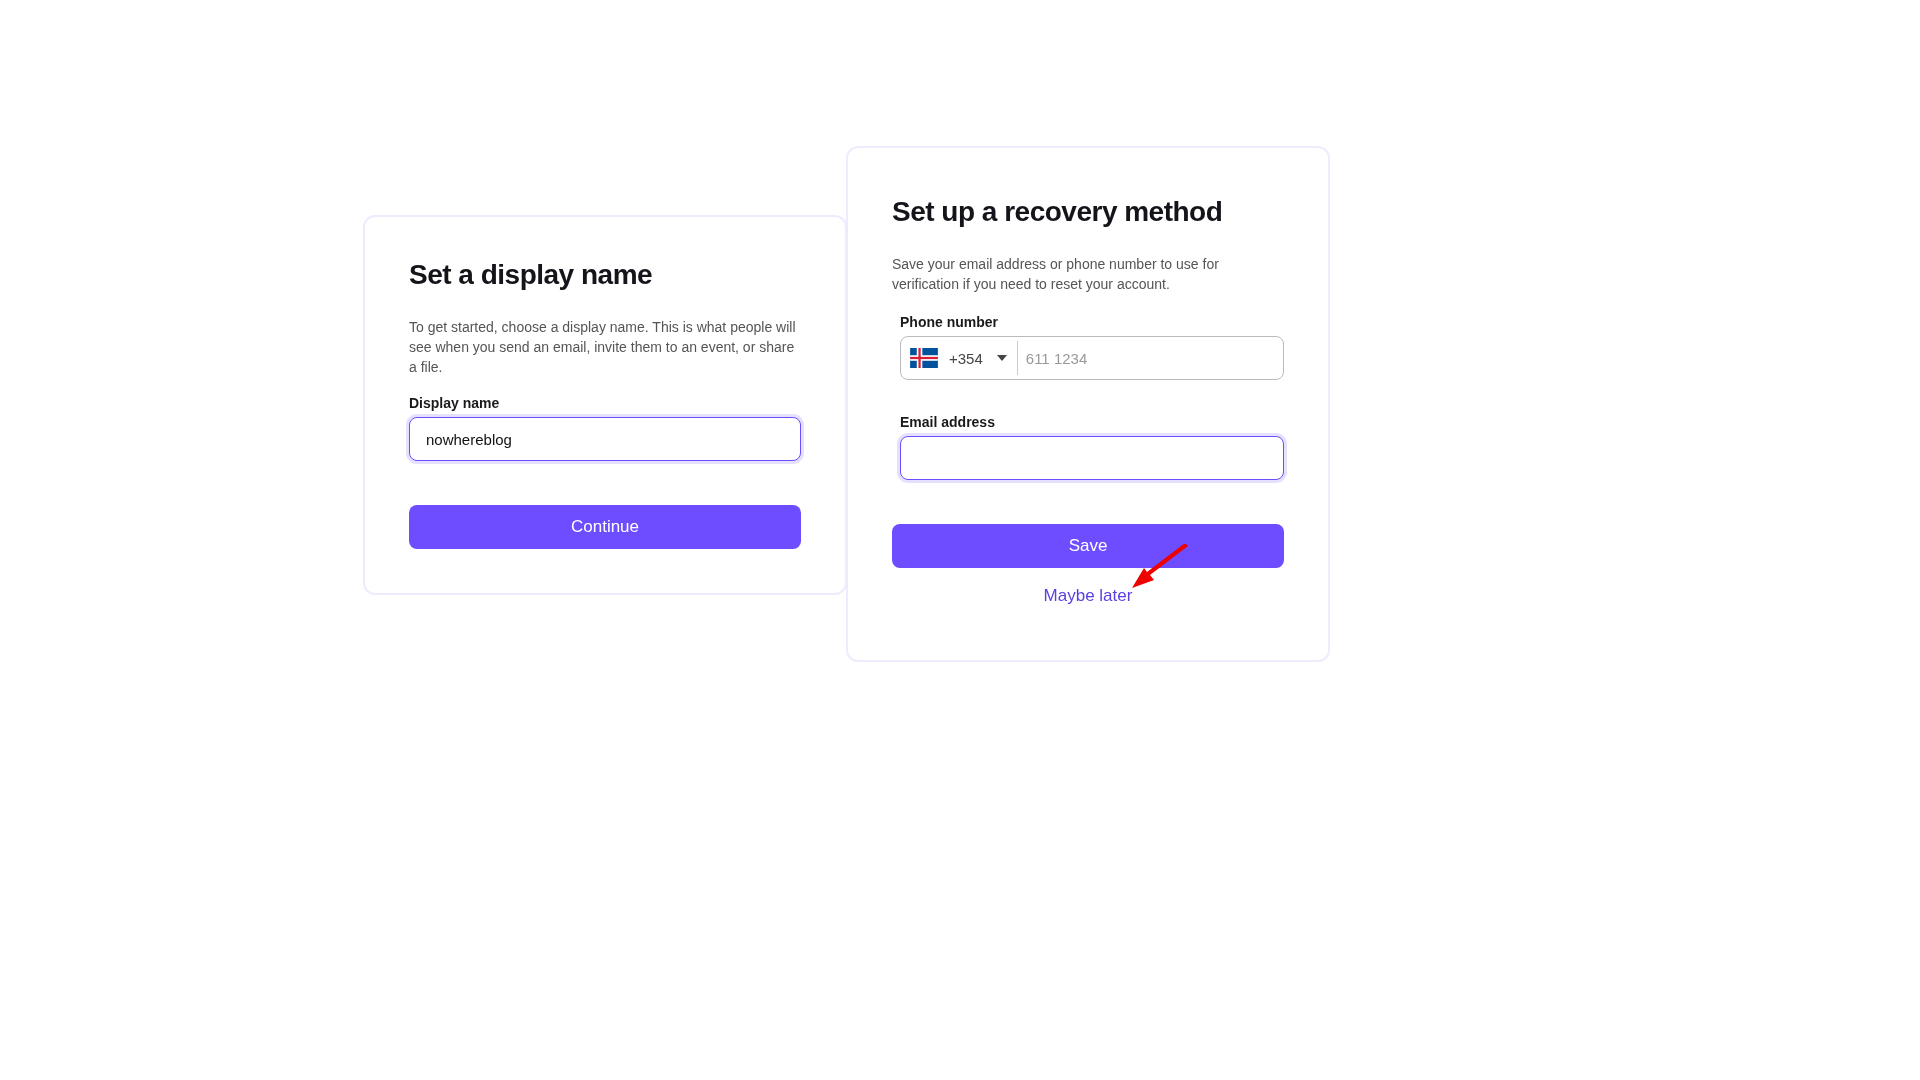 Image resolution: width=1920 pixels, height=1080 pixels. What do you see at coordinates (455, 403) in the screenshot?
I see `field-label: Display name` at bounding box center [455, 403].